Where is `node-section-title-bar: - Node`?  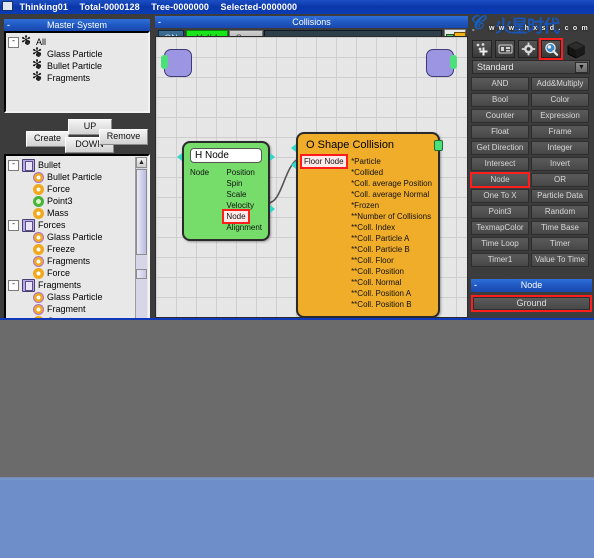
node-section-title-bar: - Node is located at coordinates (531, 285).